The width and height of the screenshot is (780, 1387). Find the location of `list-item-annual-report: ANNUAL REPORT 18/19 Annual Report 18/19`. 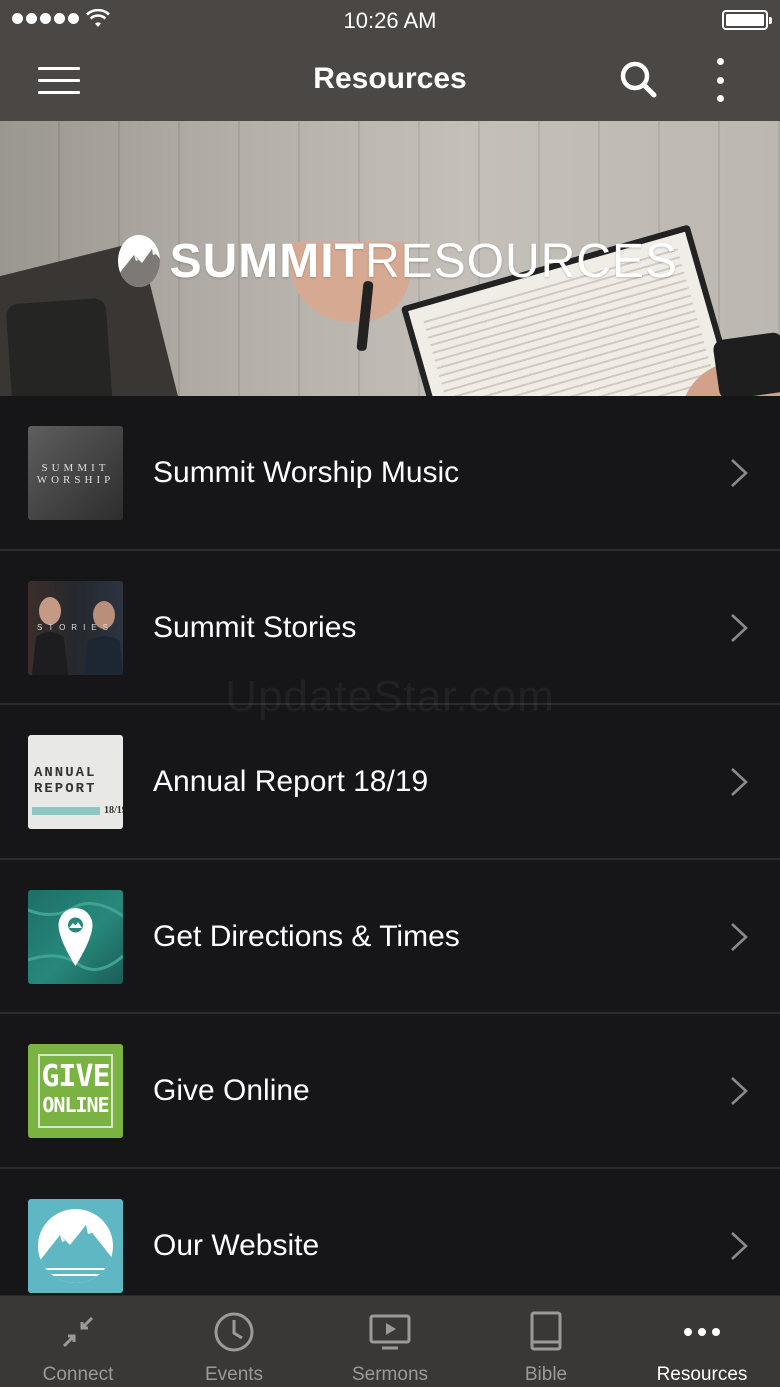

list-item-annual-report: ANNUAL REPORT 18/19 Annual Report 18/19 is located at coordinates (390, 782).